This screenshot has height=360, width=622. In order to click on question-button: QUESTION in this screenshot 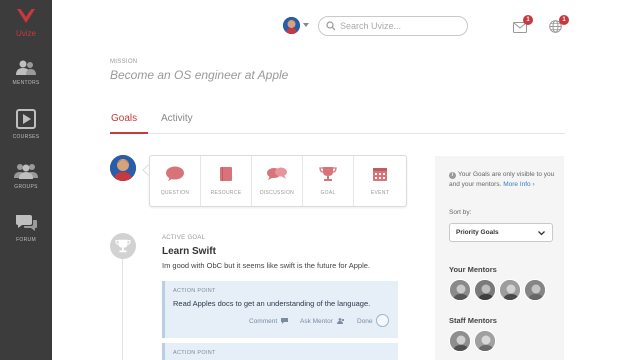, I will do `click(175, 181)`.